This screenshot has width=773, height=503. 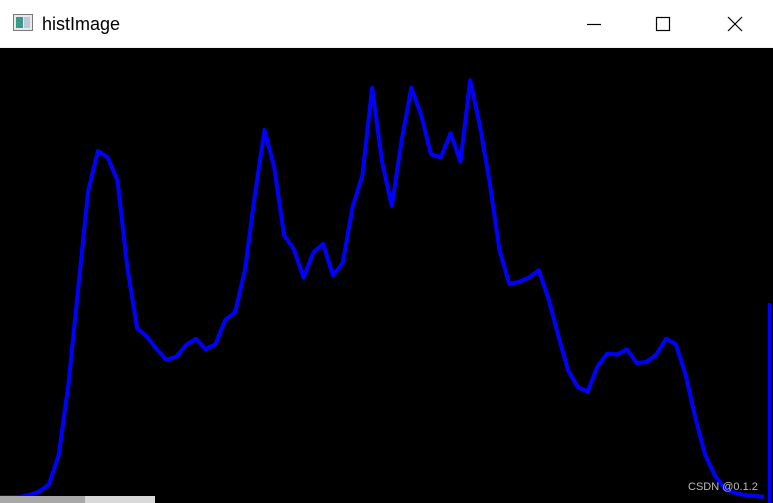 I want to click on minimize-icon, so click(x=594, y=24).